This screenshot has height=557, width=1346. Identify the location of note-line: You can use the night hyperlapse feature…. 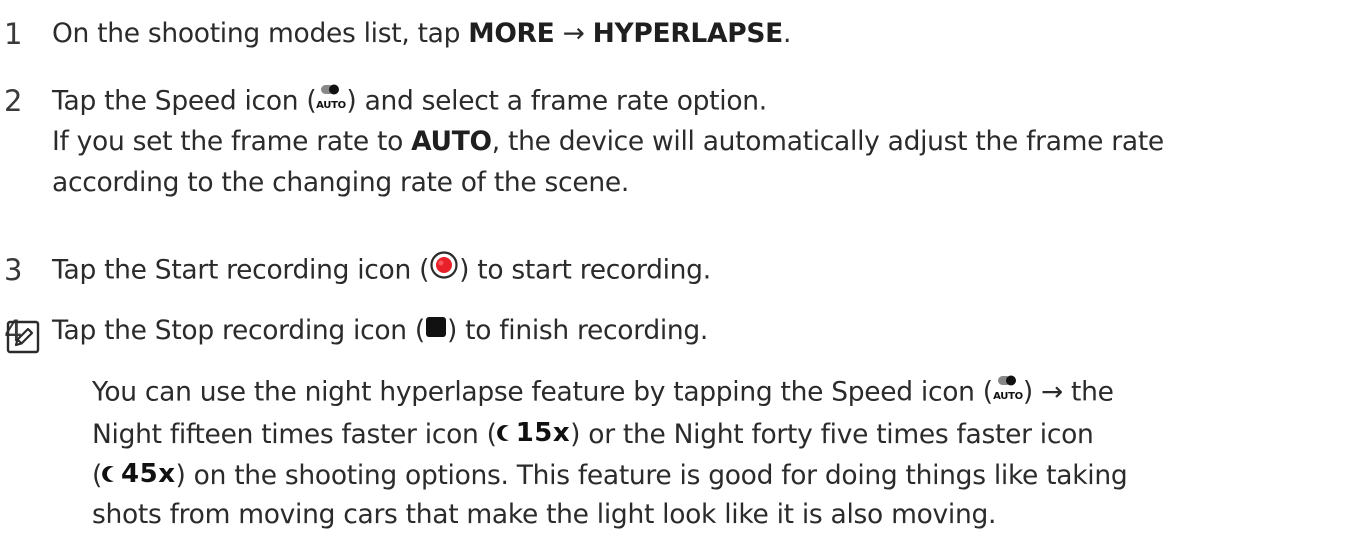
(603, 393).